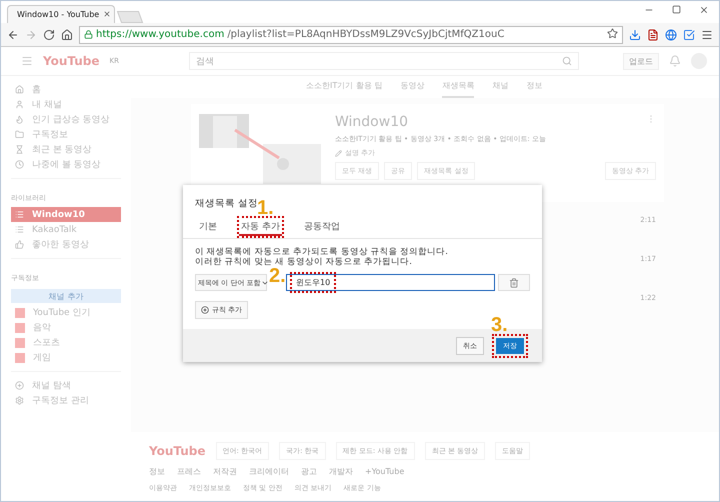 The image size is (720, 502). Describe the element at coordinates (371, 122) in the screenshot. I see `playlist-title: Window10` at that location.